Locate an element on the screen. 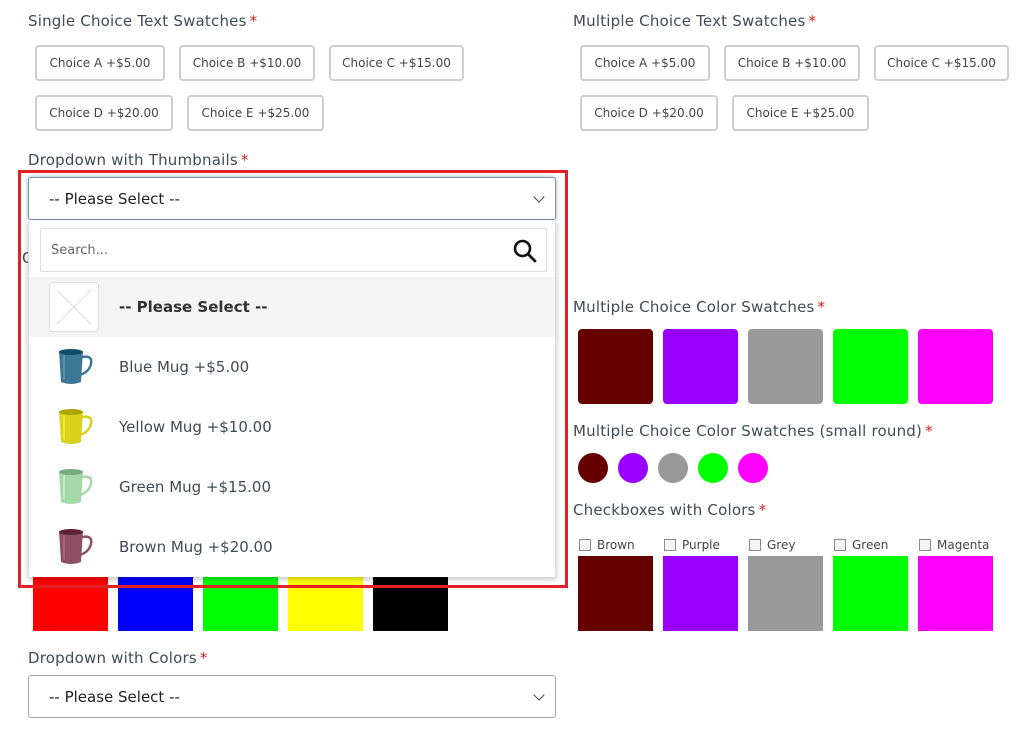 The image size is (1031, 729). round-swatch-green is located at coordinates (713, 468).